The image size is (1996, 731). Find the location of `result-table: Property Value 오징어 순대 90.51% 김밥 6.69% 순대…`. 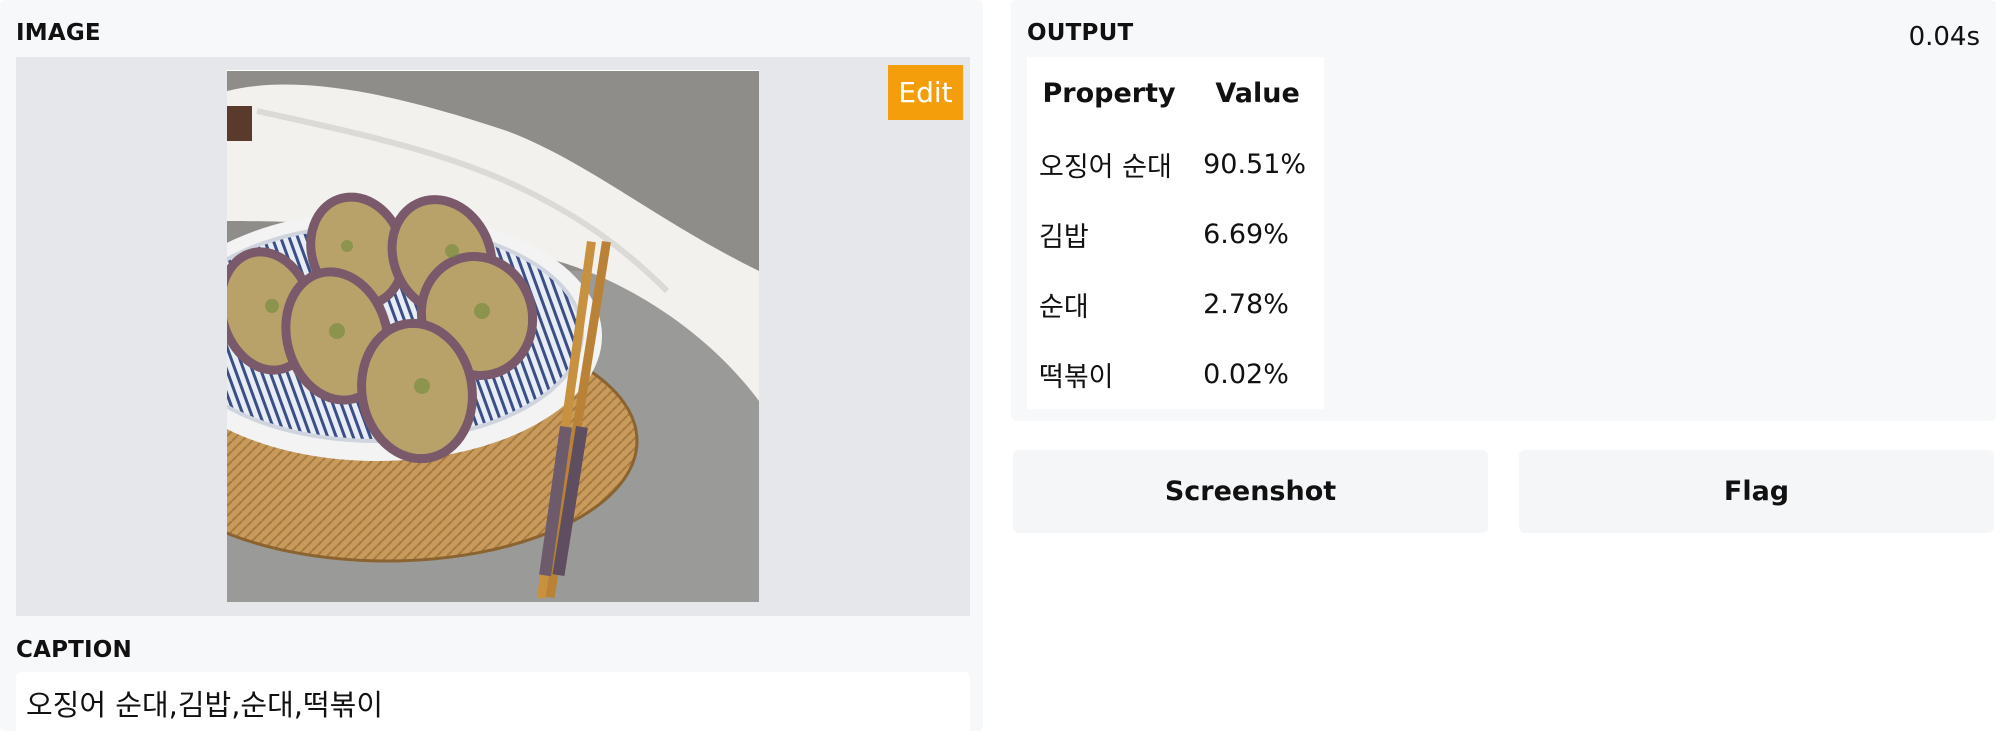

result-table: Property Value 오징어 순대 90.51% 김밥 6.69% 순대… is located at coordinates (1175, 233).